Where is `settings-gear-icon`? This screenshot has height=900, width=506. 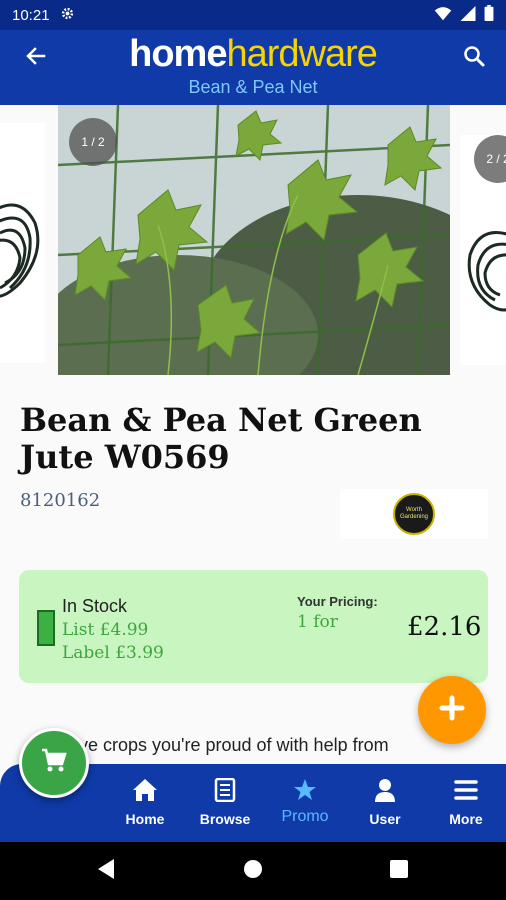 settings-gear-icon is located at coordinates (67, 15).